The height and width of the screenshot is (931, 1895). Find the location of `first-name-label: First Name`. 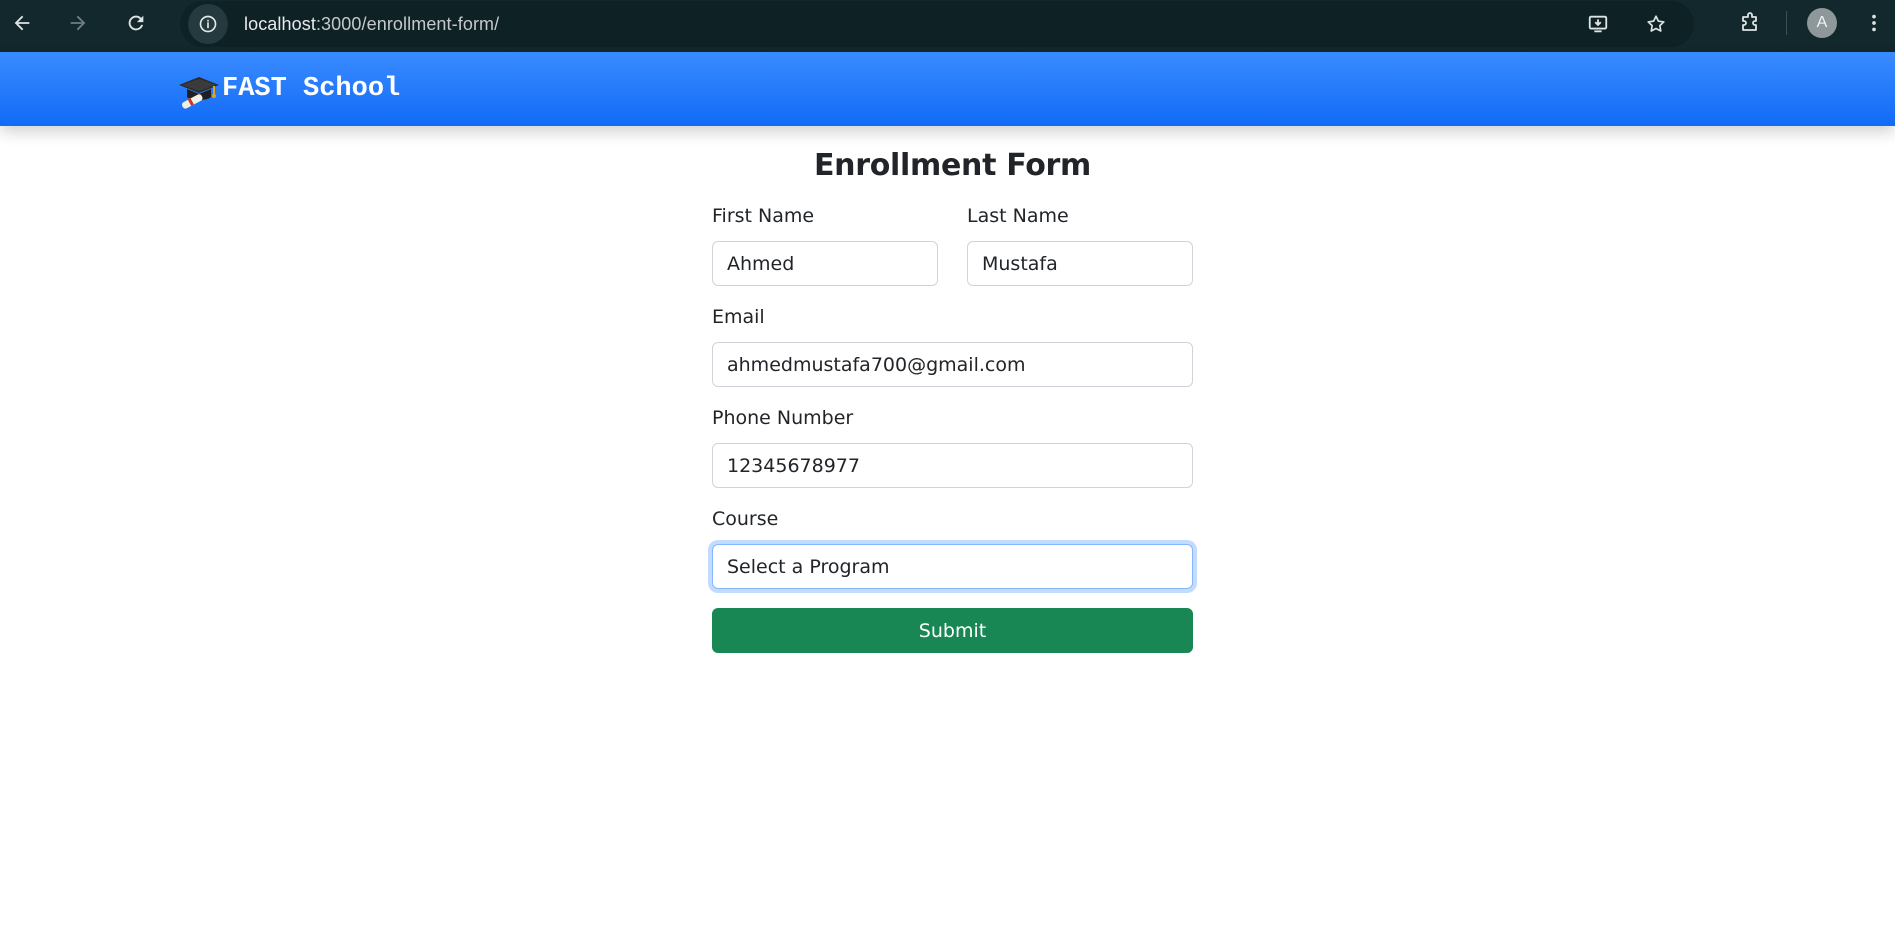

first-name-label: First Name is located at coordinates (763, 216).